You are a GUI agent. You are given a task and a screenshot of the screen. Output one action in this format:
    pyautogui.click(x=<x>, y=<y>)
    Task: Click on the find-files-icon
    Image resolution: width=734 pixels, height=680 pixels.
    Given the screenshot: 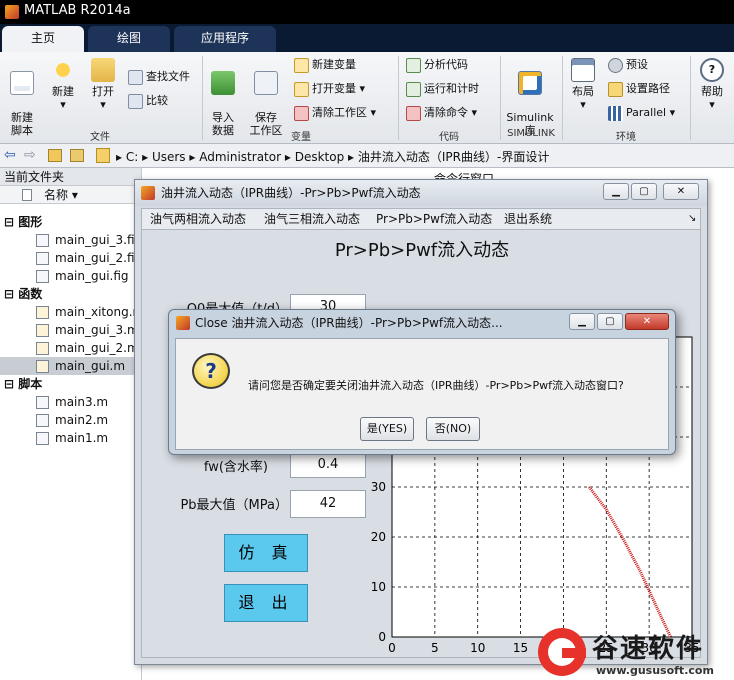 What is the action you would take?
    pyautogui.click(x=135, y=77)
    